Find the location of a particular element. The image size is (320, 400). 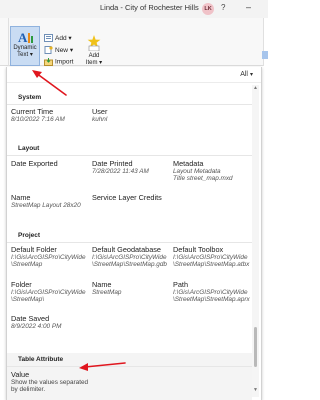

chevron-down-icon: ▾ is located at coordinates (251, 75).